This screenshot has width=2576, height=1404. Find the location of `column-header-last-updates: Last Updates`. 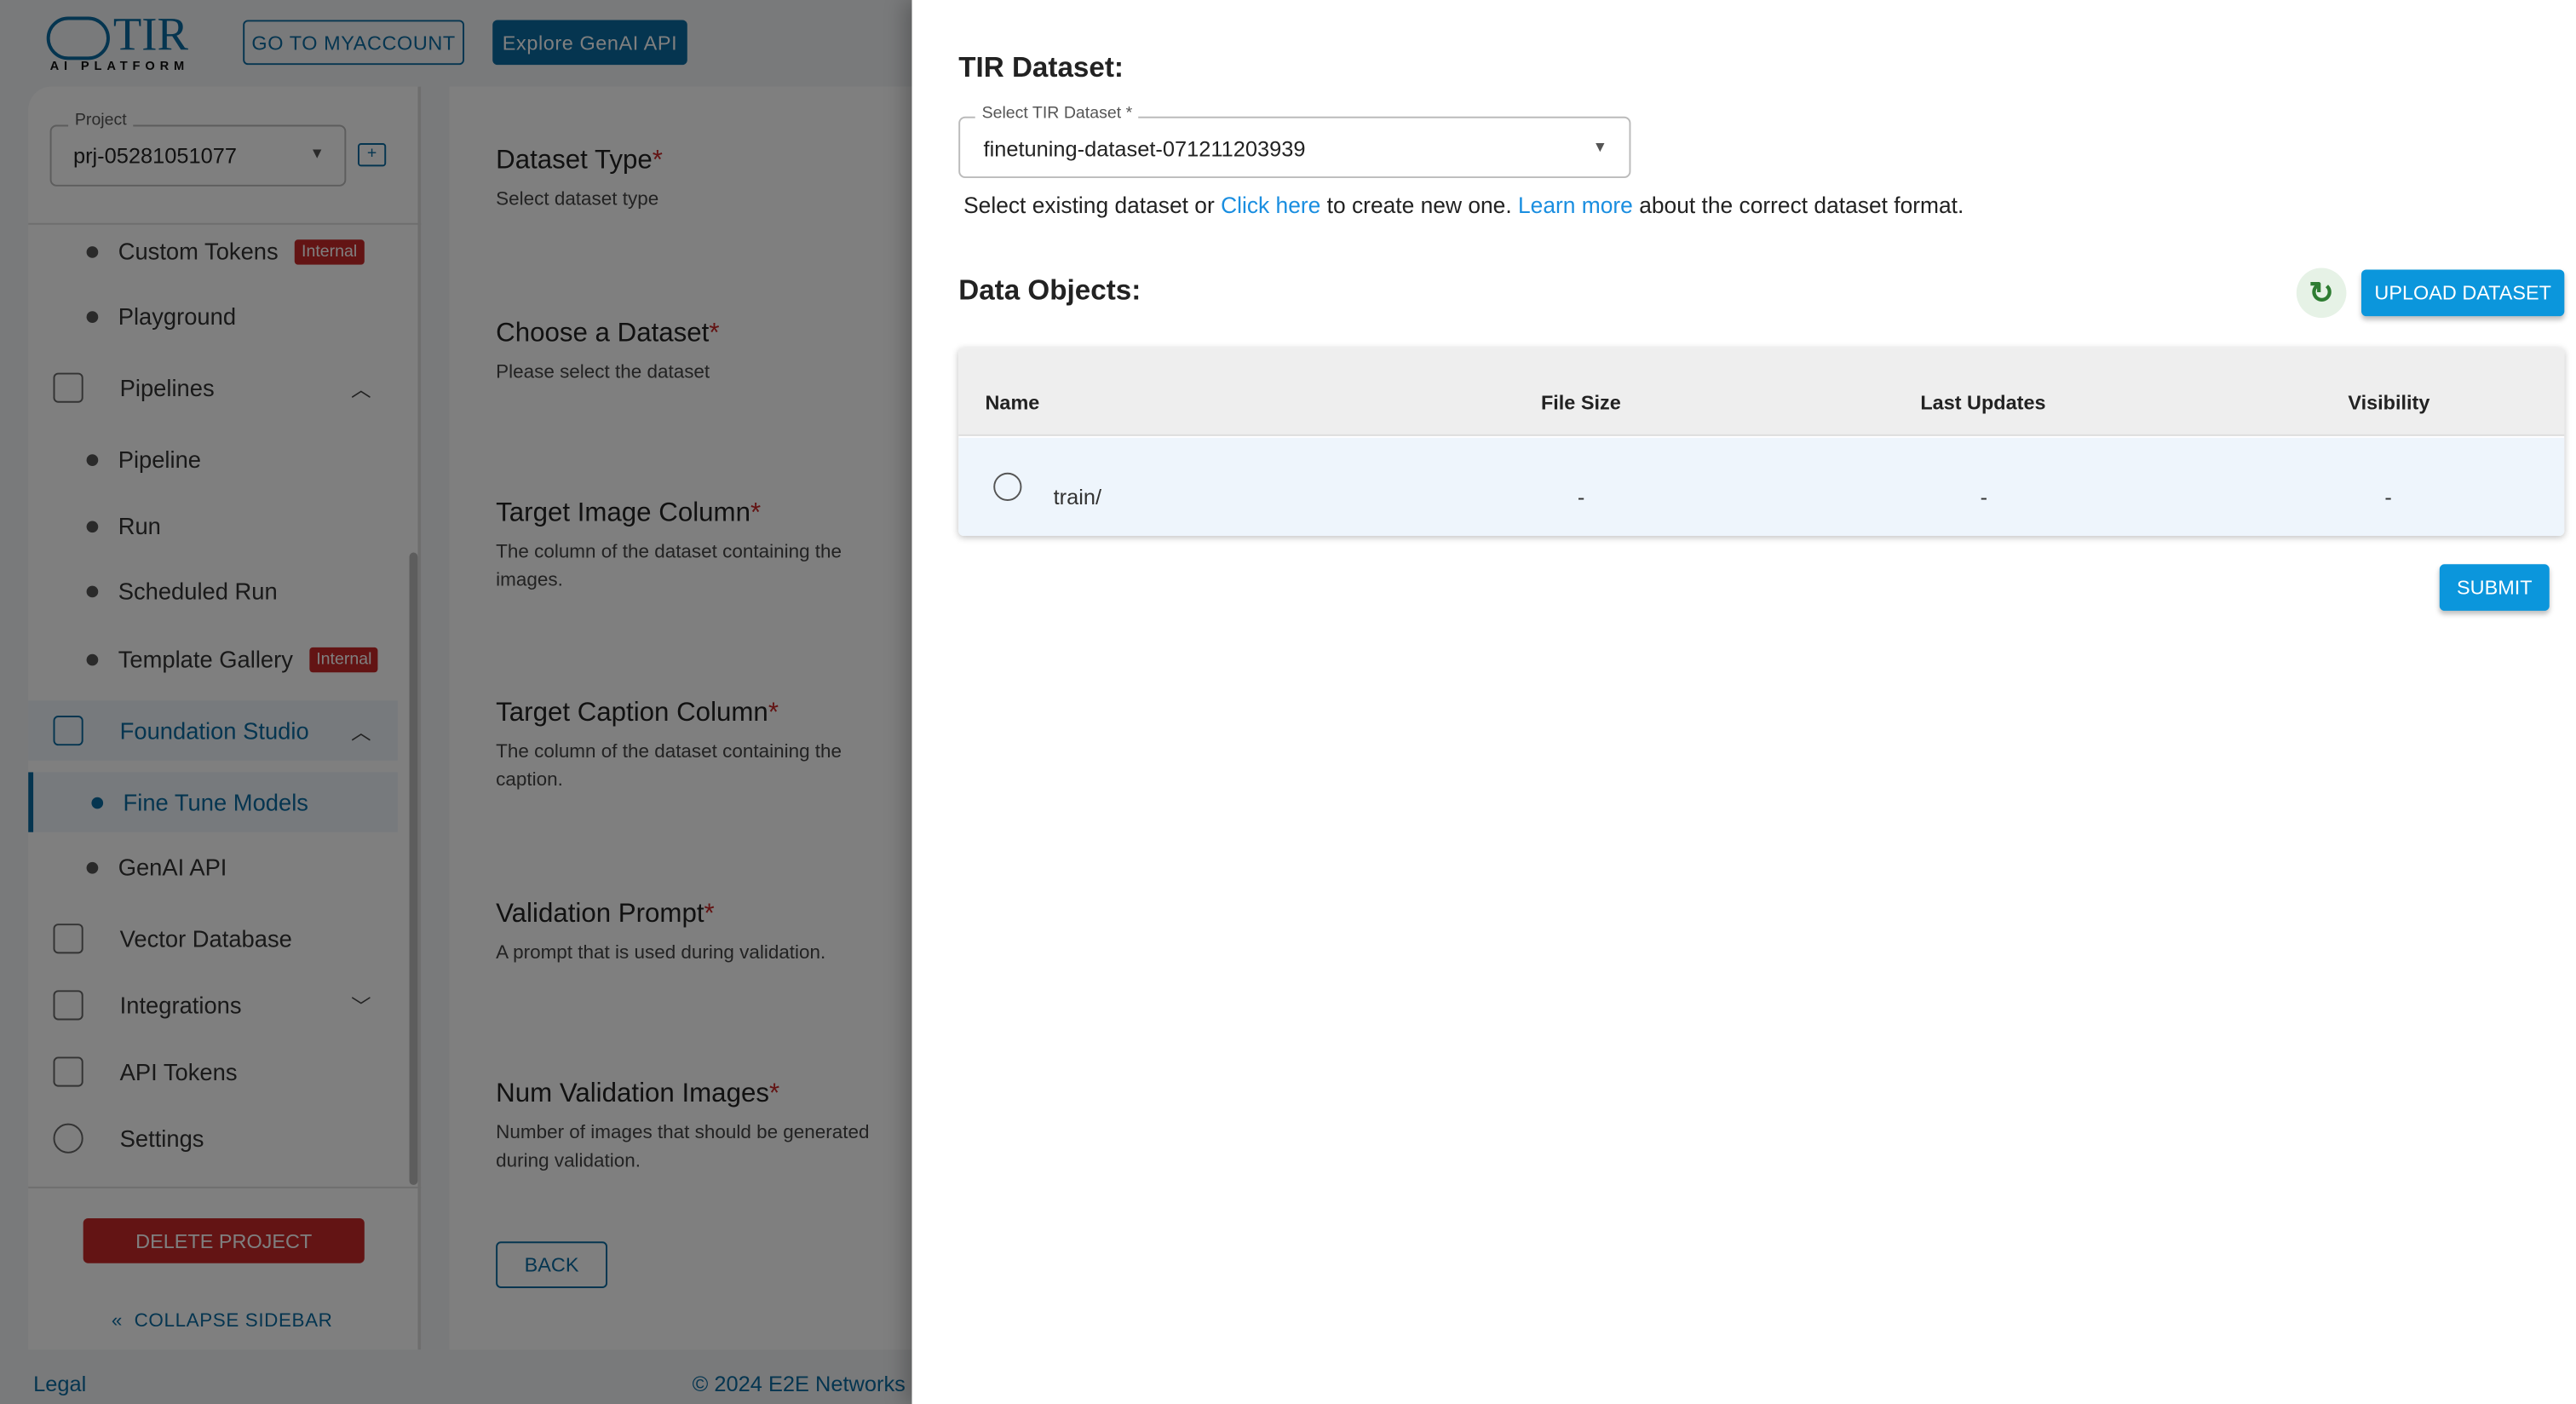

column-header-last-updates: Last Updates is located at coordinates (1983, 403).